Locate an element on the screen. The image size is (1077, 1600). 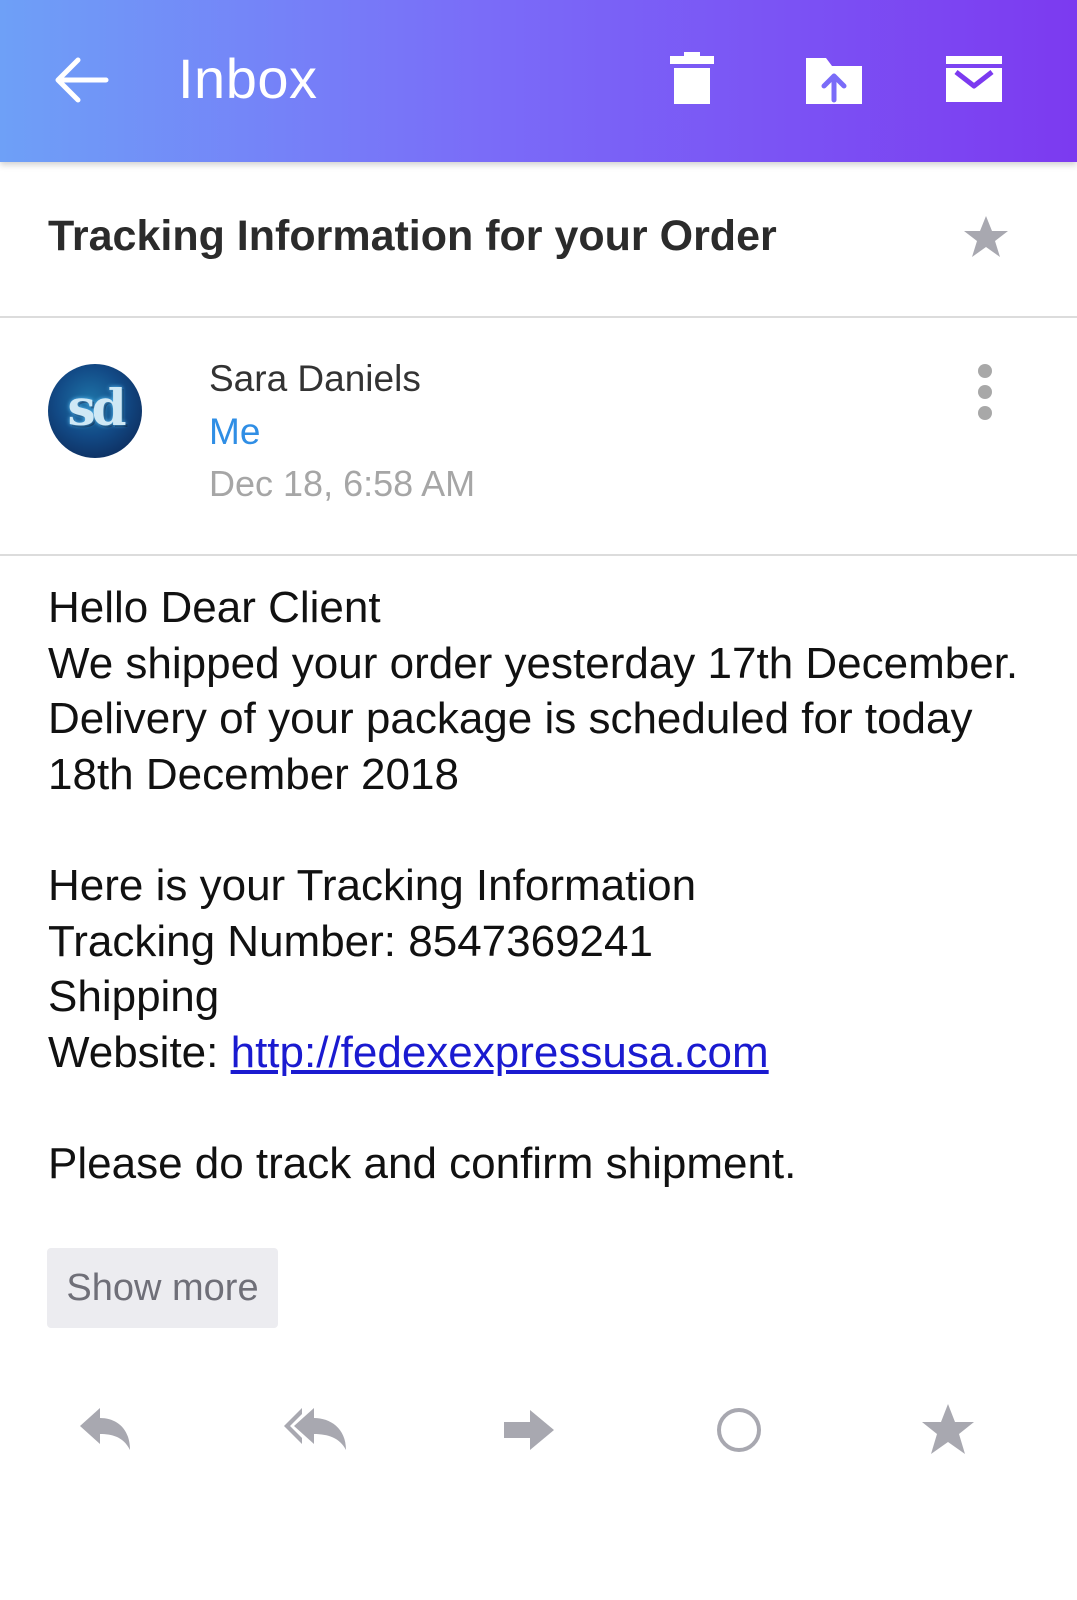
body-line: Please do track and confirm shipment. is located at coordinates (422, 1163).